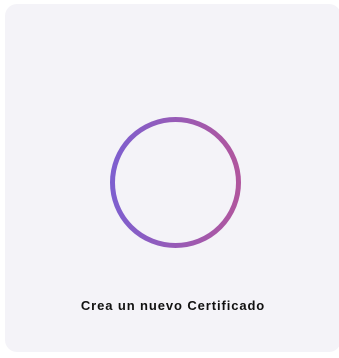 Image resolution: width=339 pixels, height=358 pixels. Describe the element at coordinates (173, 305) in the screenshot. I see `new-certificate-label: Crea un nuevo Certificado` at that location.